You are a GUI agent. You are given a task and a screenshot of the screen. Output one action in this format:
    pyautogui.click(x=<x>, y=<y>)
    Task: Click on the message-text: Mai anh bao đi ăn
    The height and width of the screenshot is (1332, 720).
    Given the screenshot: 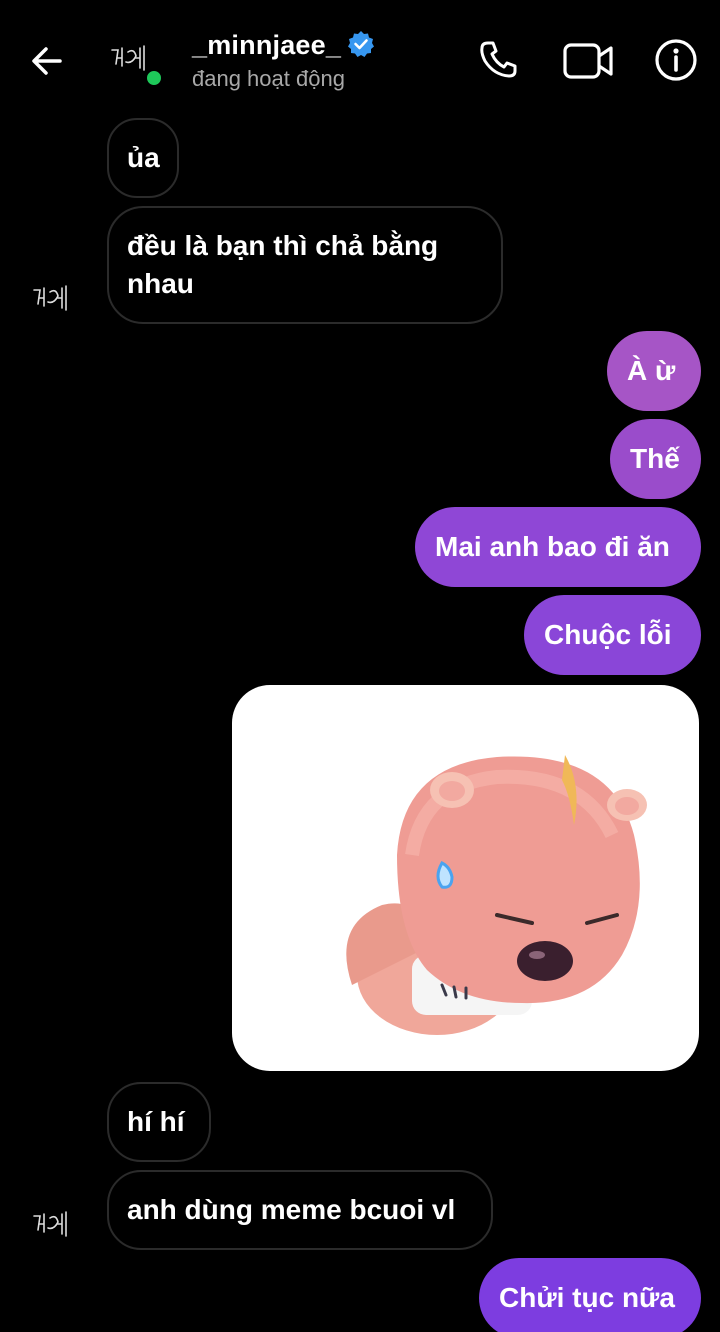 What is the action you would take?
    pyautogui.click(x=552, y=546)
    